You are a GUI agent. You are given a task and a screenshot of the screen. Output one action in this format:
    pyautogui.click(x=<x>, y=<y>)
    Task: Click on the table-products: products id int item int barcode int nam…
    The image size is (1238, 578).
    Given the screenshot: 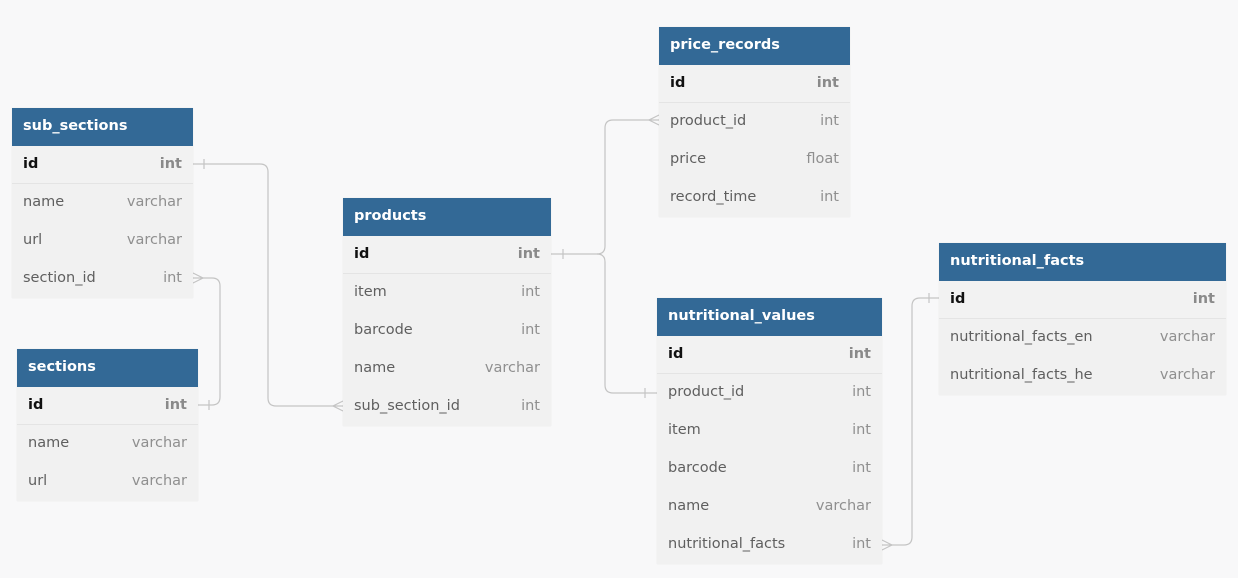 What is the action you would take?
    pyautogui.click(x=447, y=312)
    